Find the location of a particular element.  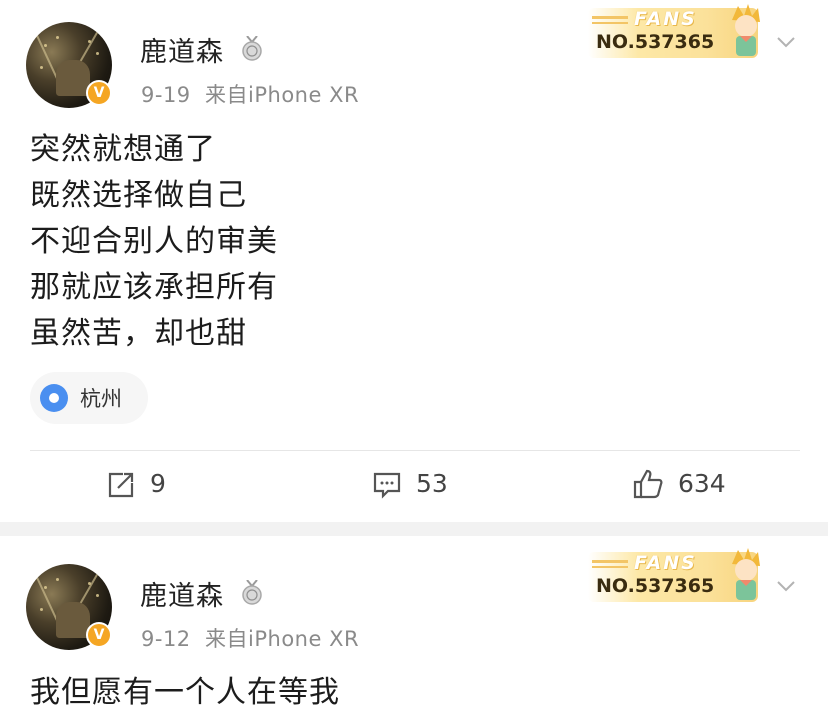

repost-icon is located at coordinates (121, 485).